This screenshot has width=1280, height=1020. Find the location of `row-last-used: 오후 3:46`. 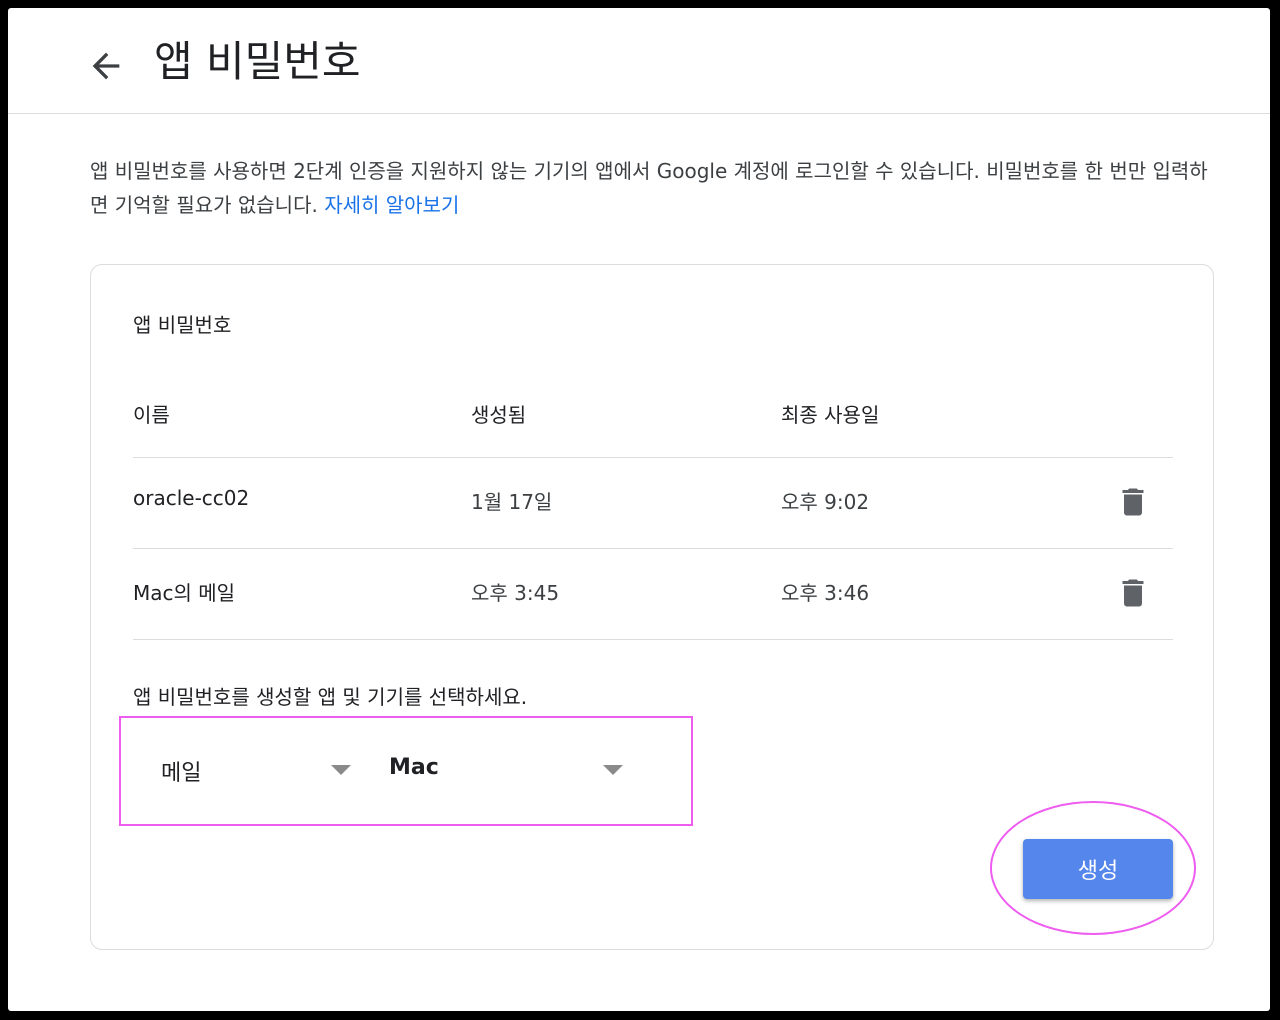

row-last-used: 오후 3:46 is located at coordinates (825, 593).